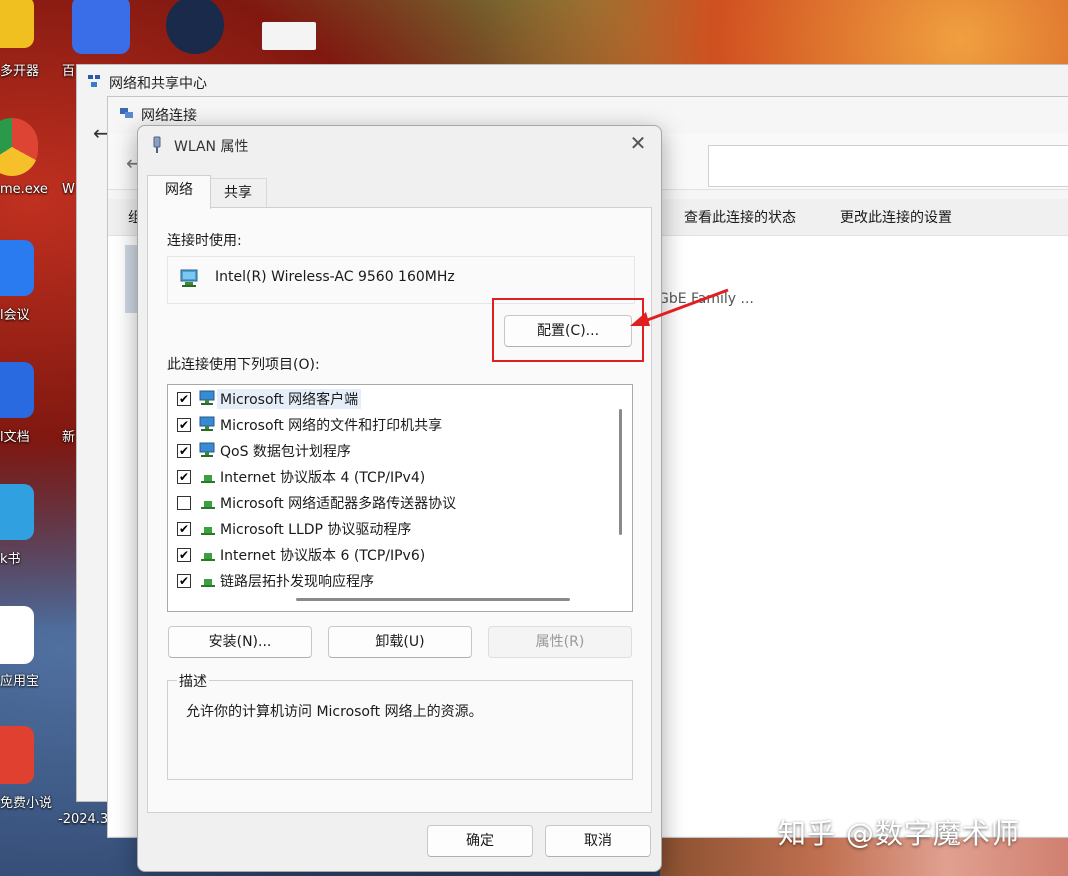  Describe the element at coordinates (68, 189) in the screenshot. I see `desktop-label-w: W` at that location.